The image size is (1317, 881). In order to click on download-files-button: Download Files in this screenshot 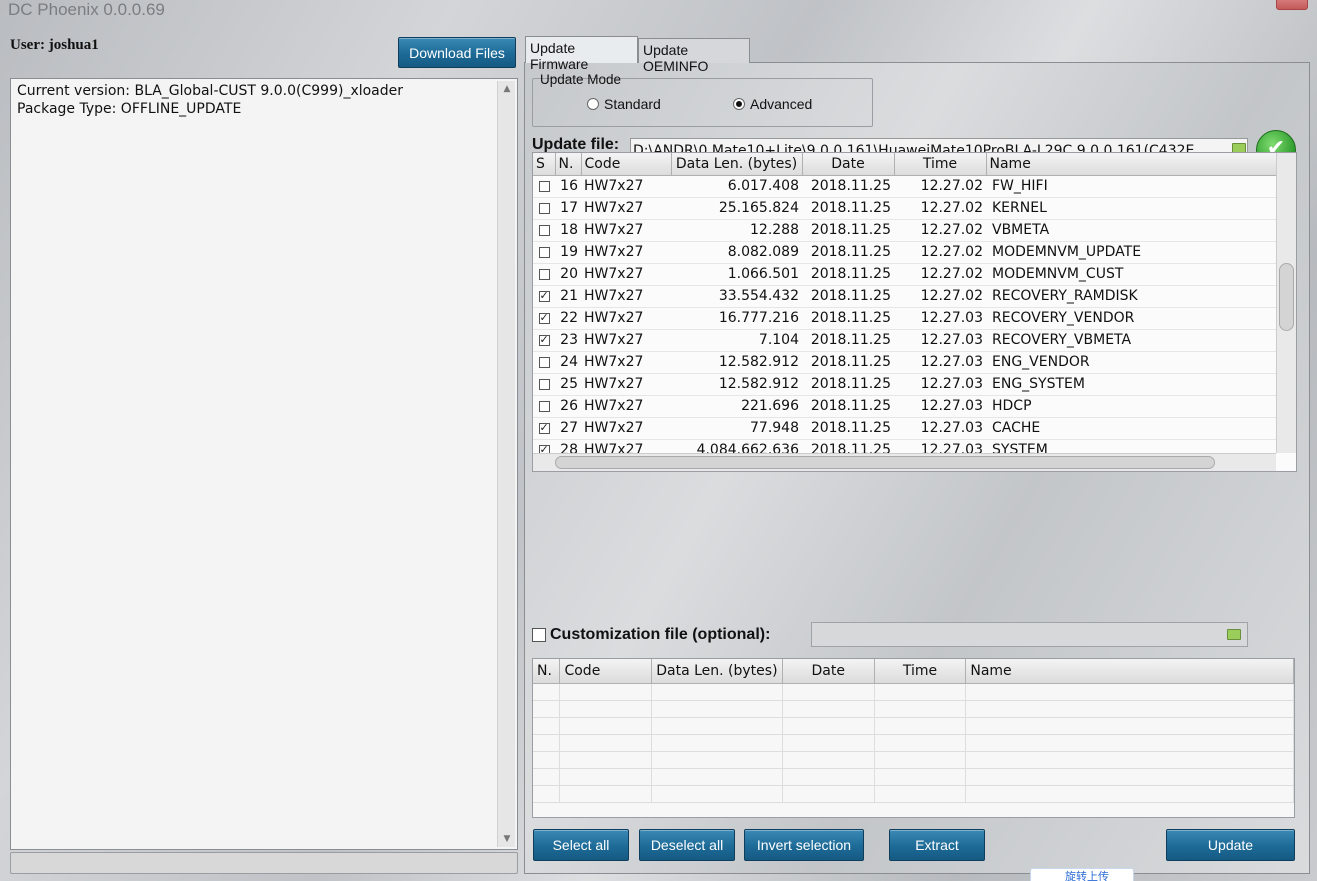, I will do `click(457, 52)`.